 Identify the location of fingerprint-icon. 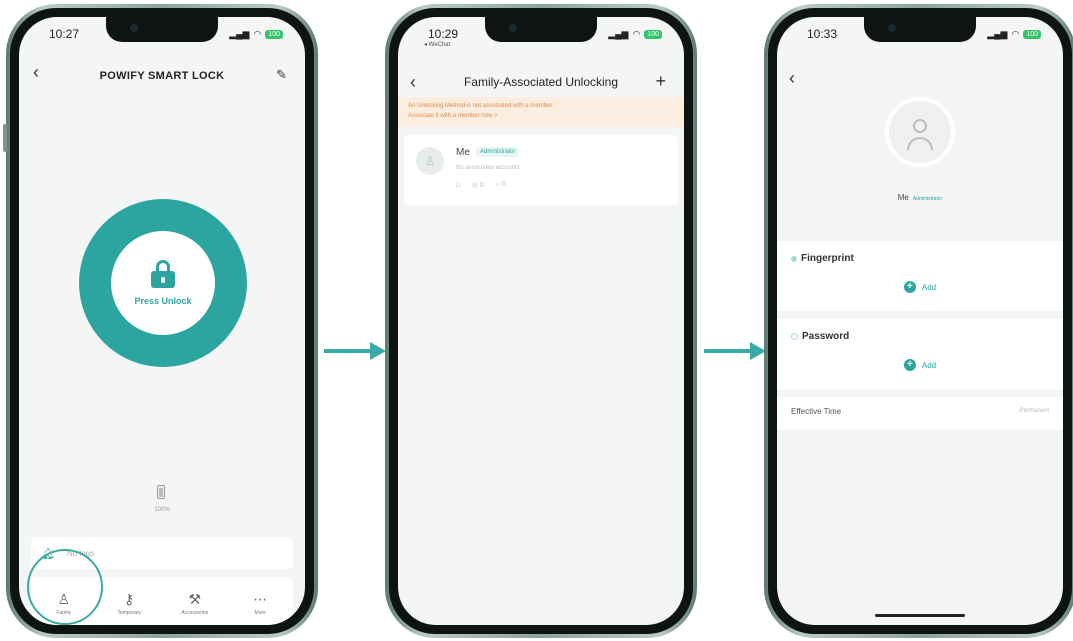
(794, 258).